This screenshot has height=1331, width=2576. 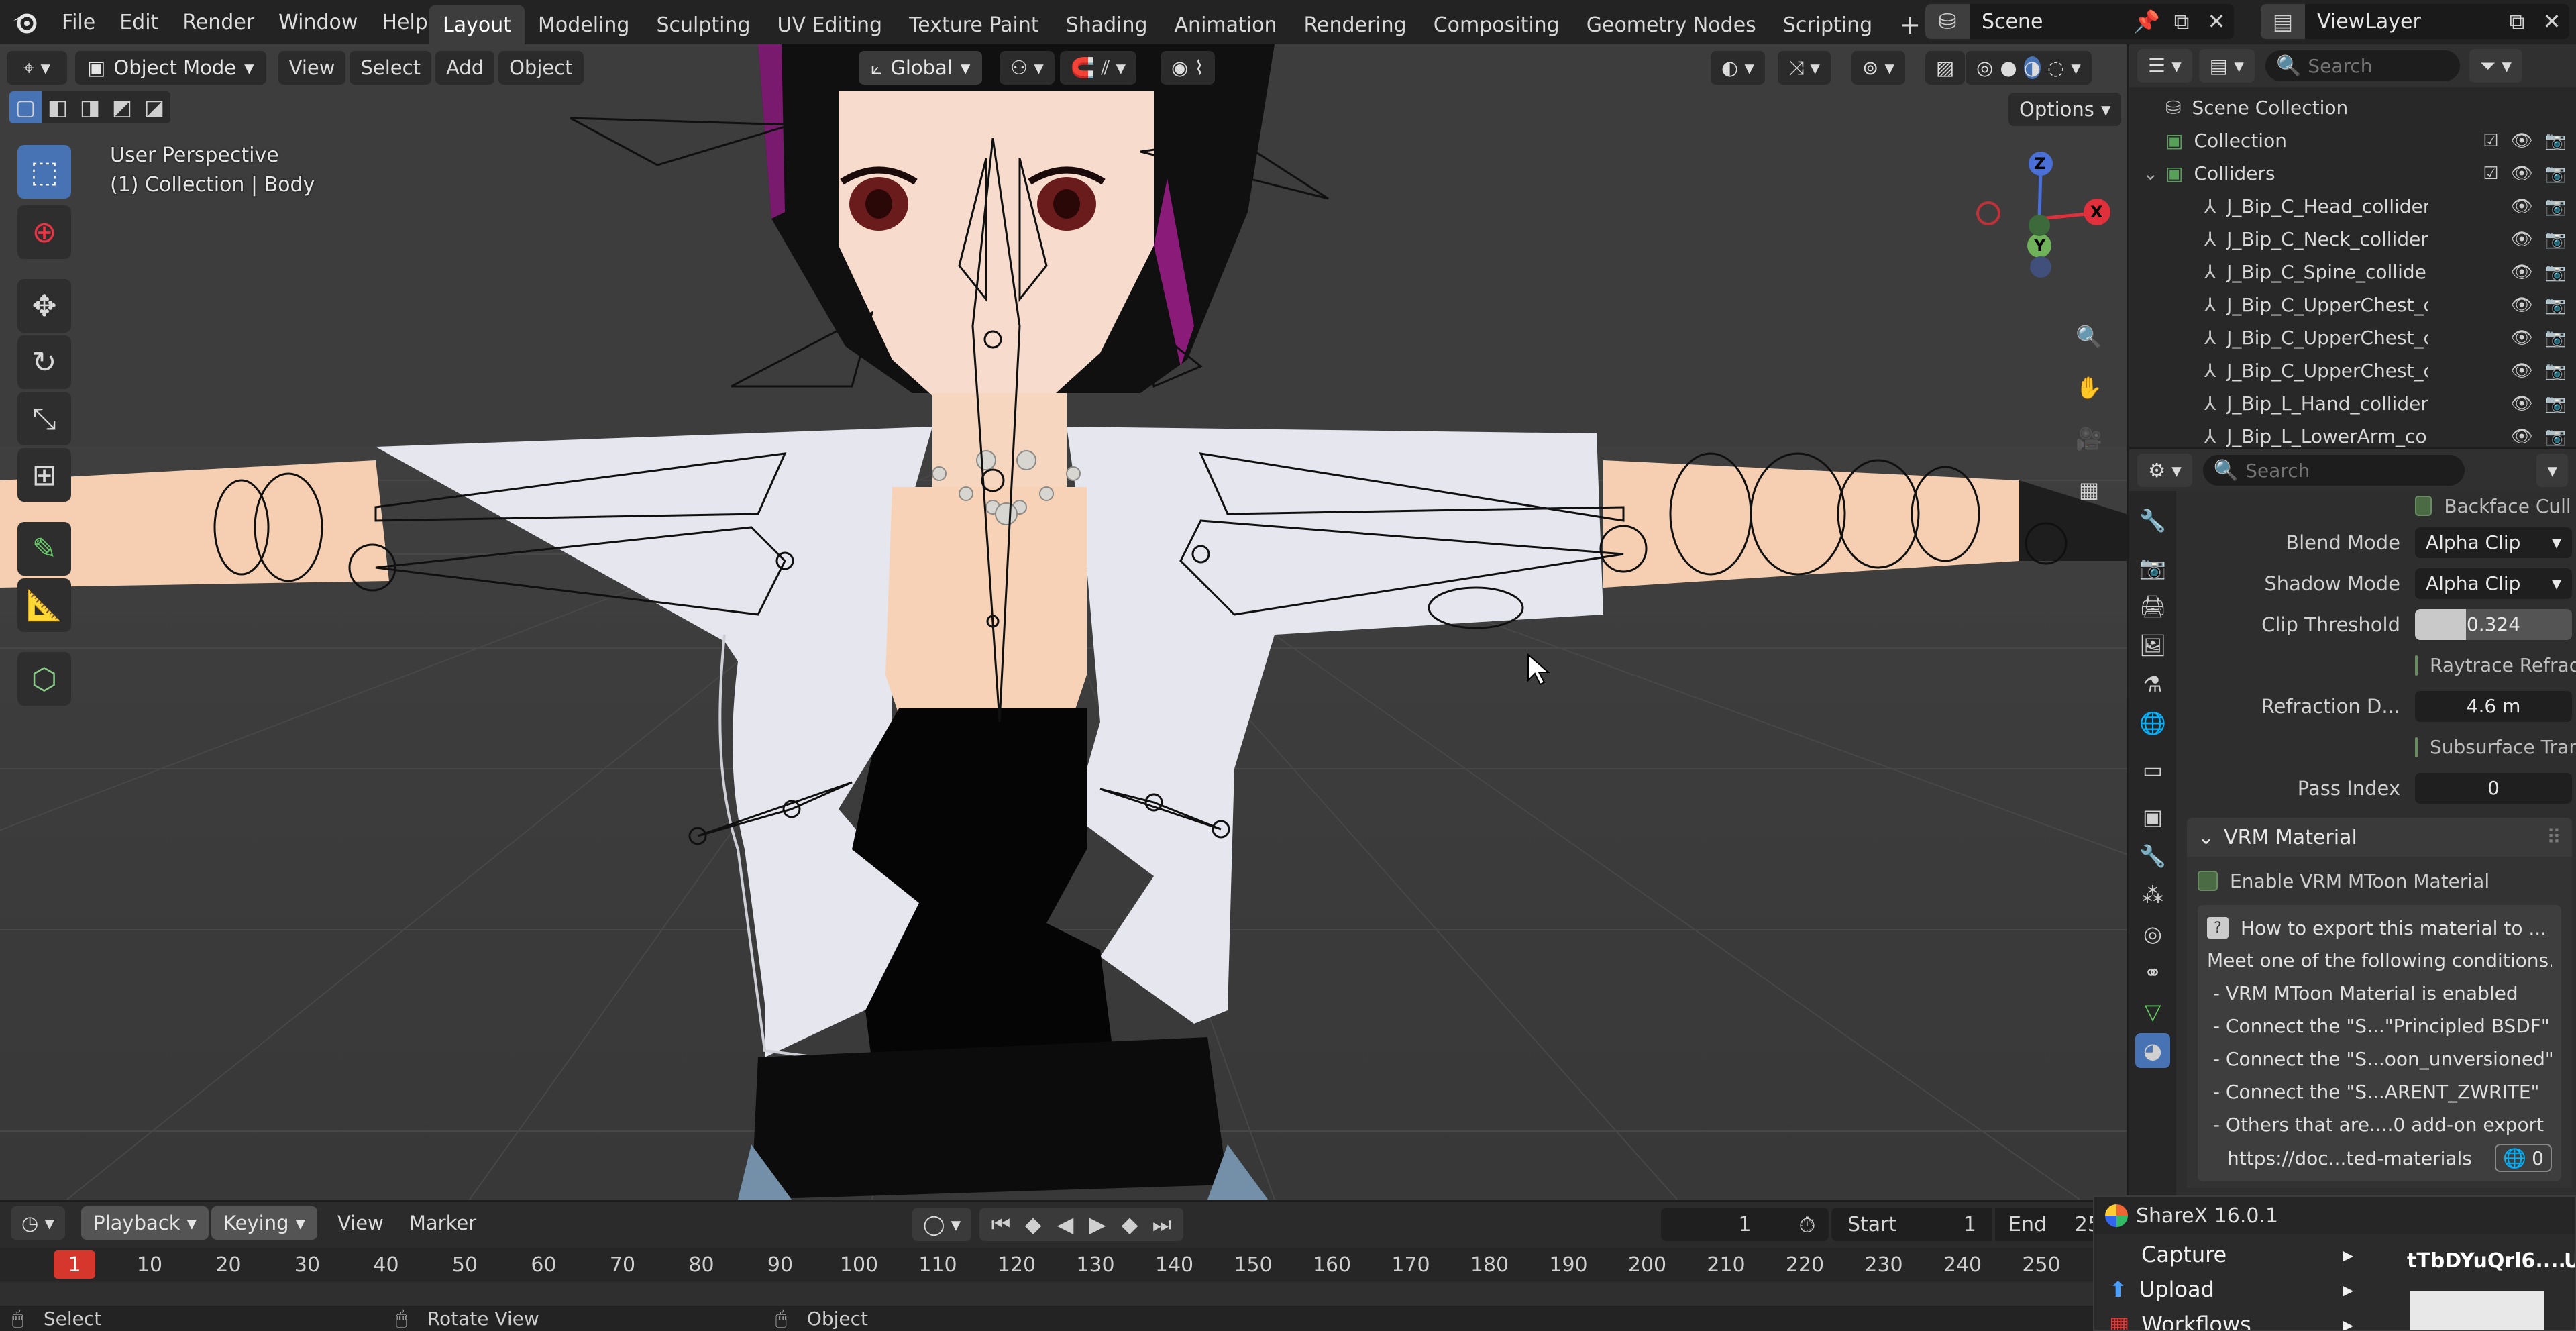 What do you see at coordinates (44, 362) in the screenshot?
I see `rotate-tool: ↻` at bounding box center [44, 362].